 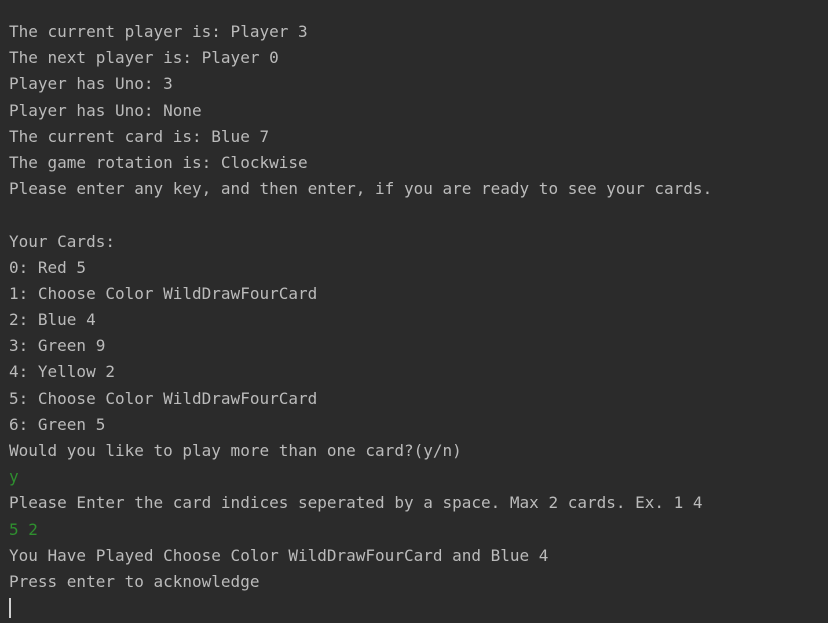 What do you see at coordinates (163, 293) in the screenshot?
I see `card-list-item: 1: Choose Color WildDrawFourCard` at bounding box center [163, 293].